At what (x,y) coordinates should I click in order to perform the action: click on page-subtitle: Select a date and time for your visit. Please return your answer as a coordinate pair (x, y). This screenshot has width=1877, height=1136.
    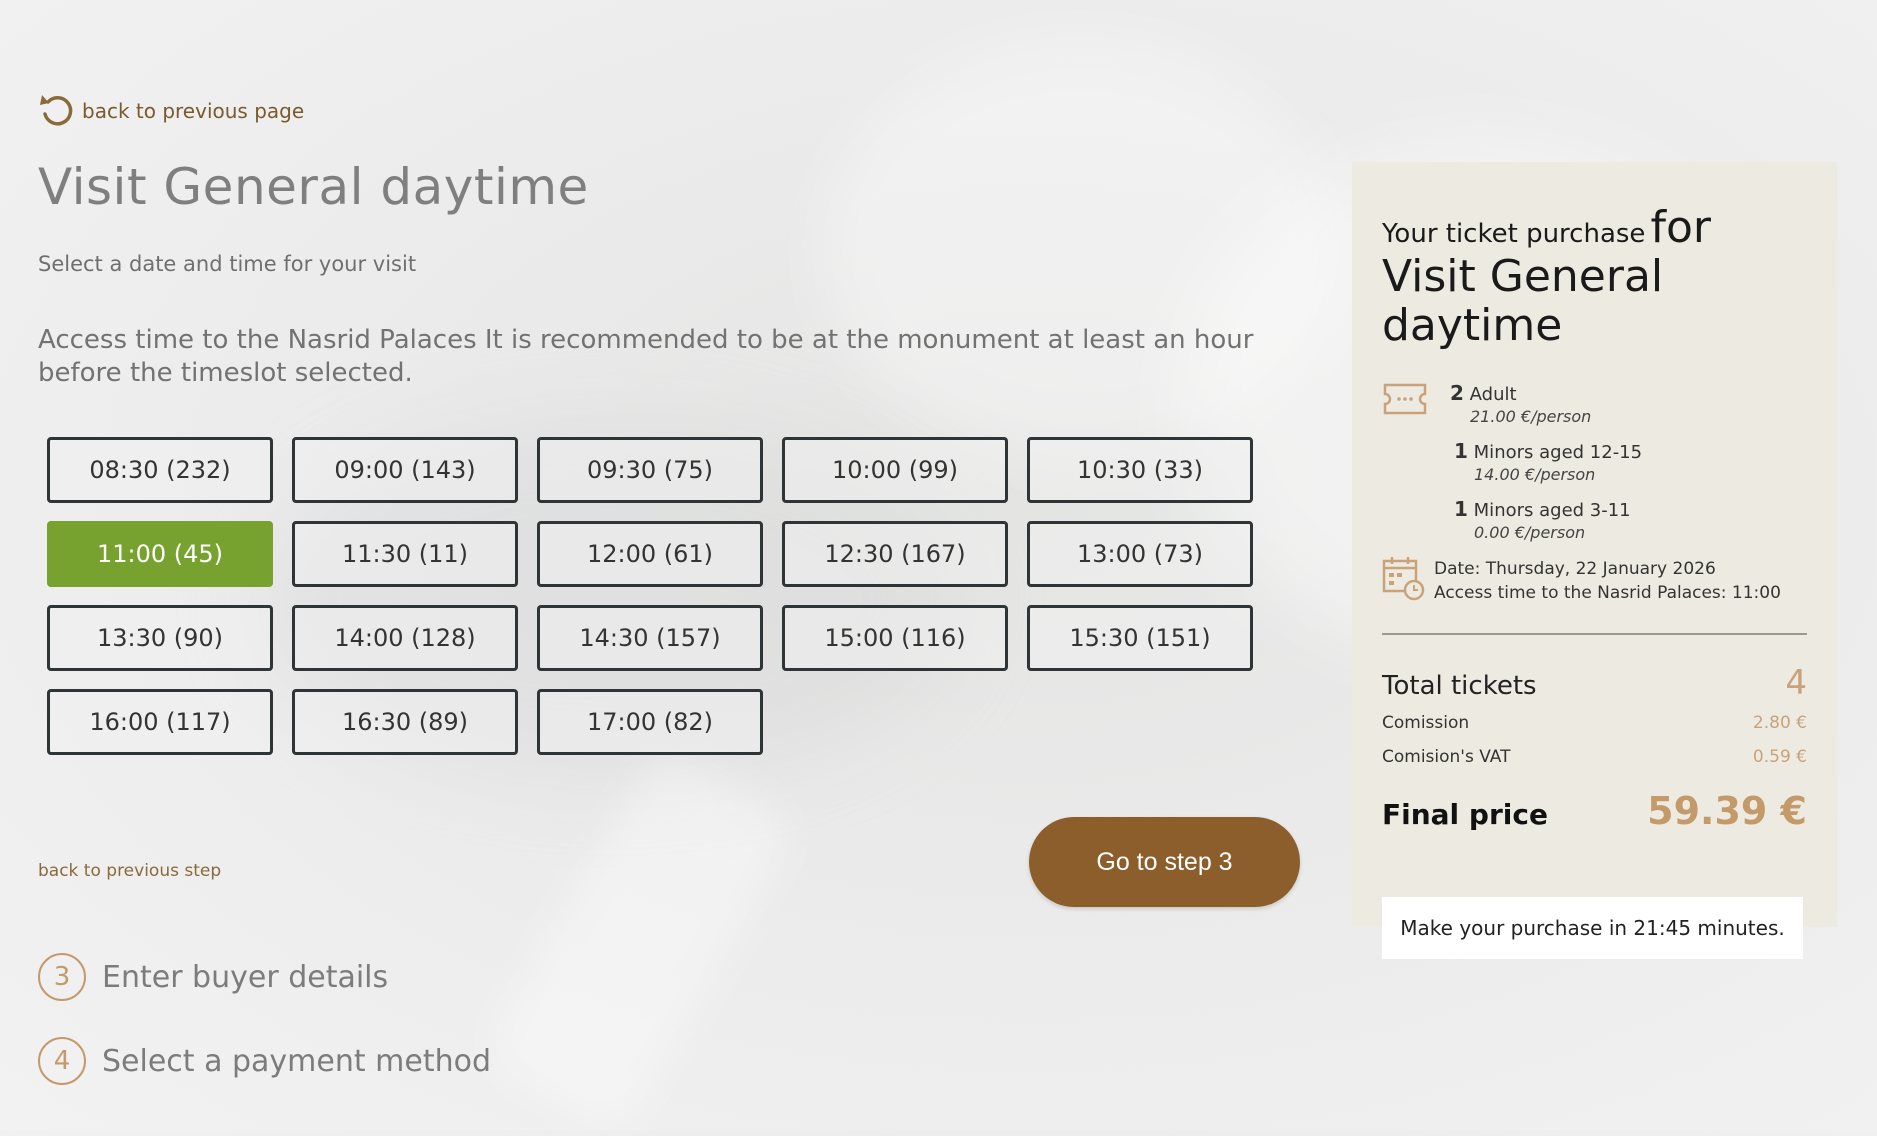
    Looking at the image, I should click on (227, 264).